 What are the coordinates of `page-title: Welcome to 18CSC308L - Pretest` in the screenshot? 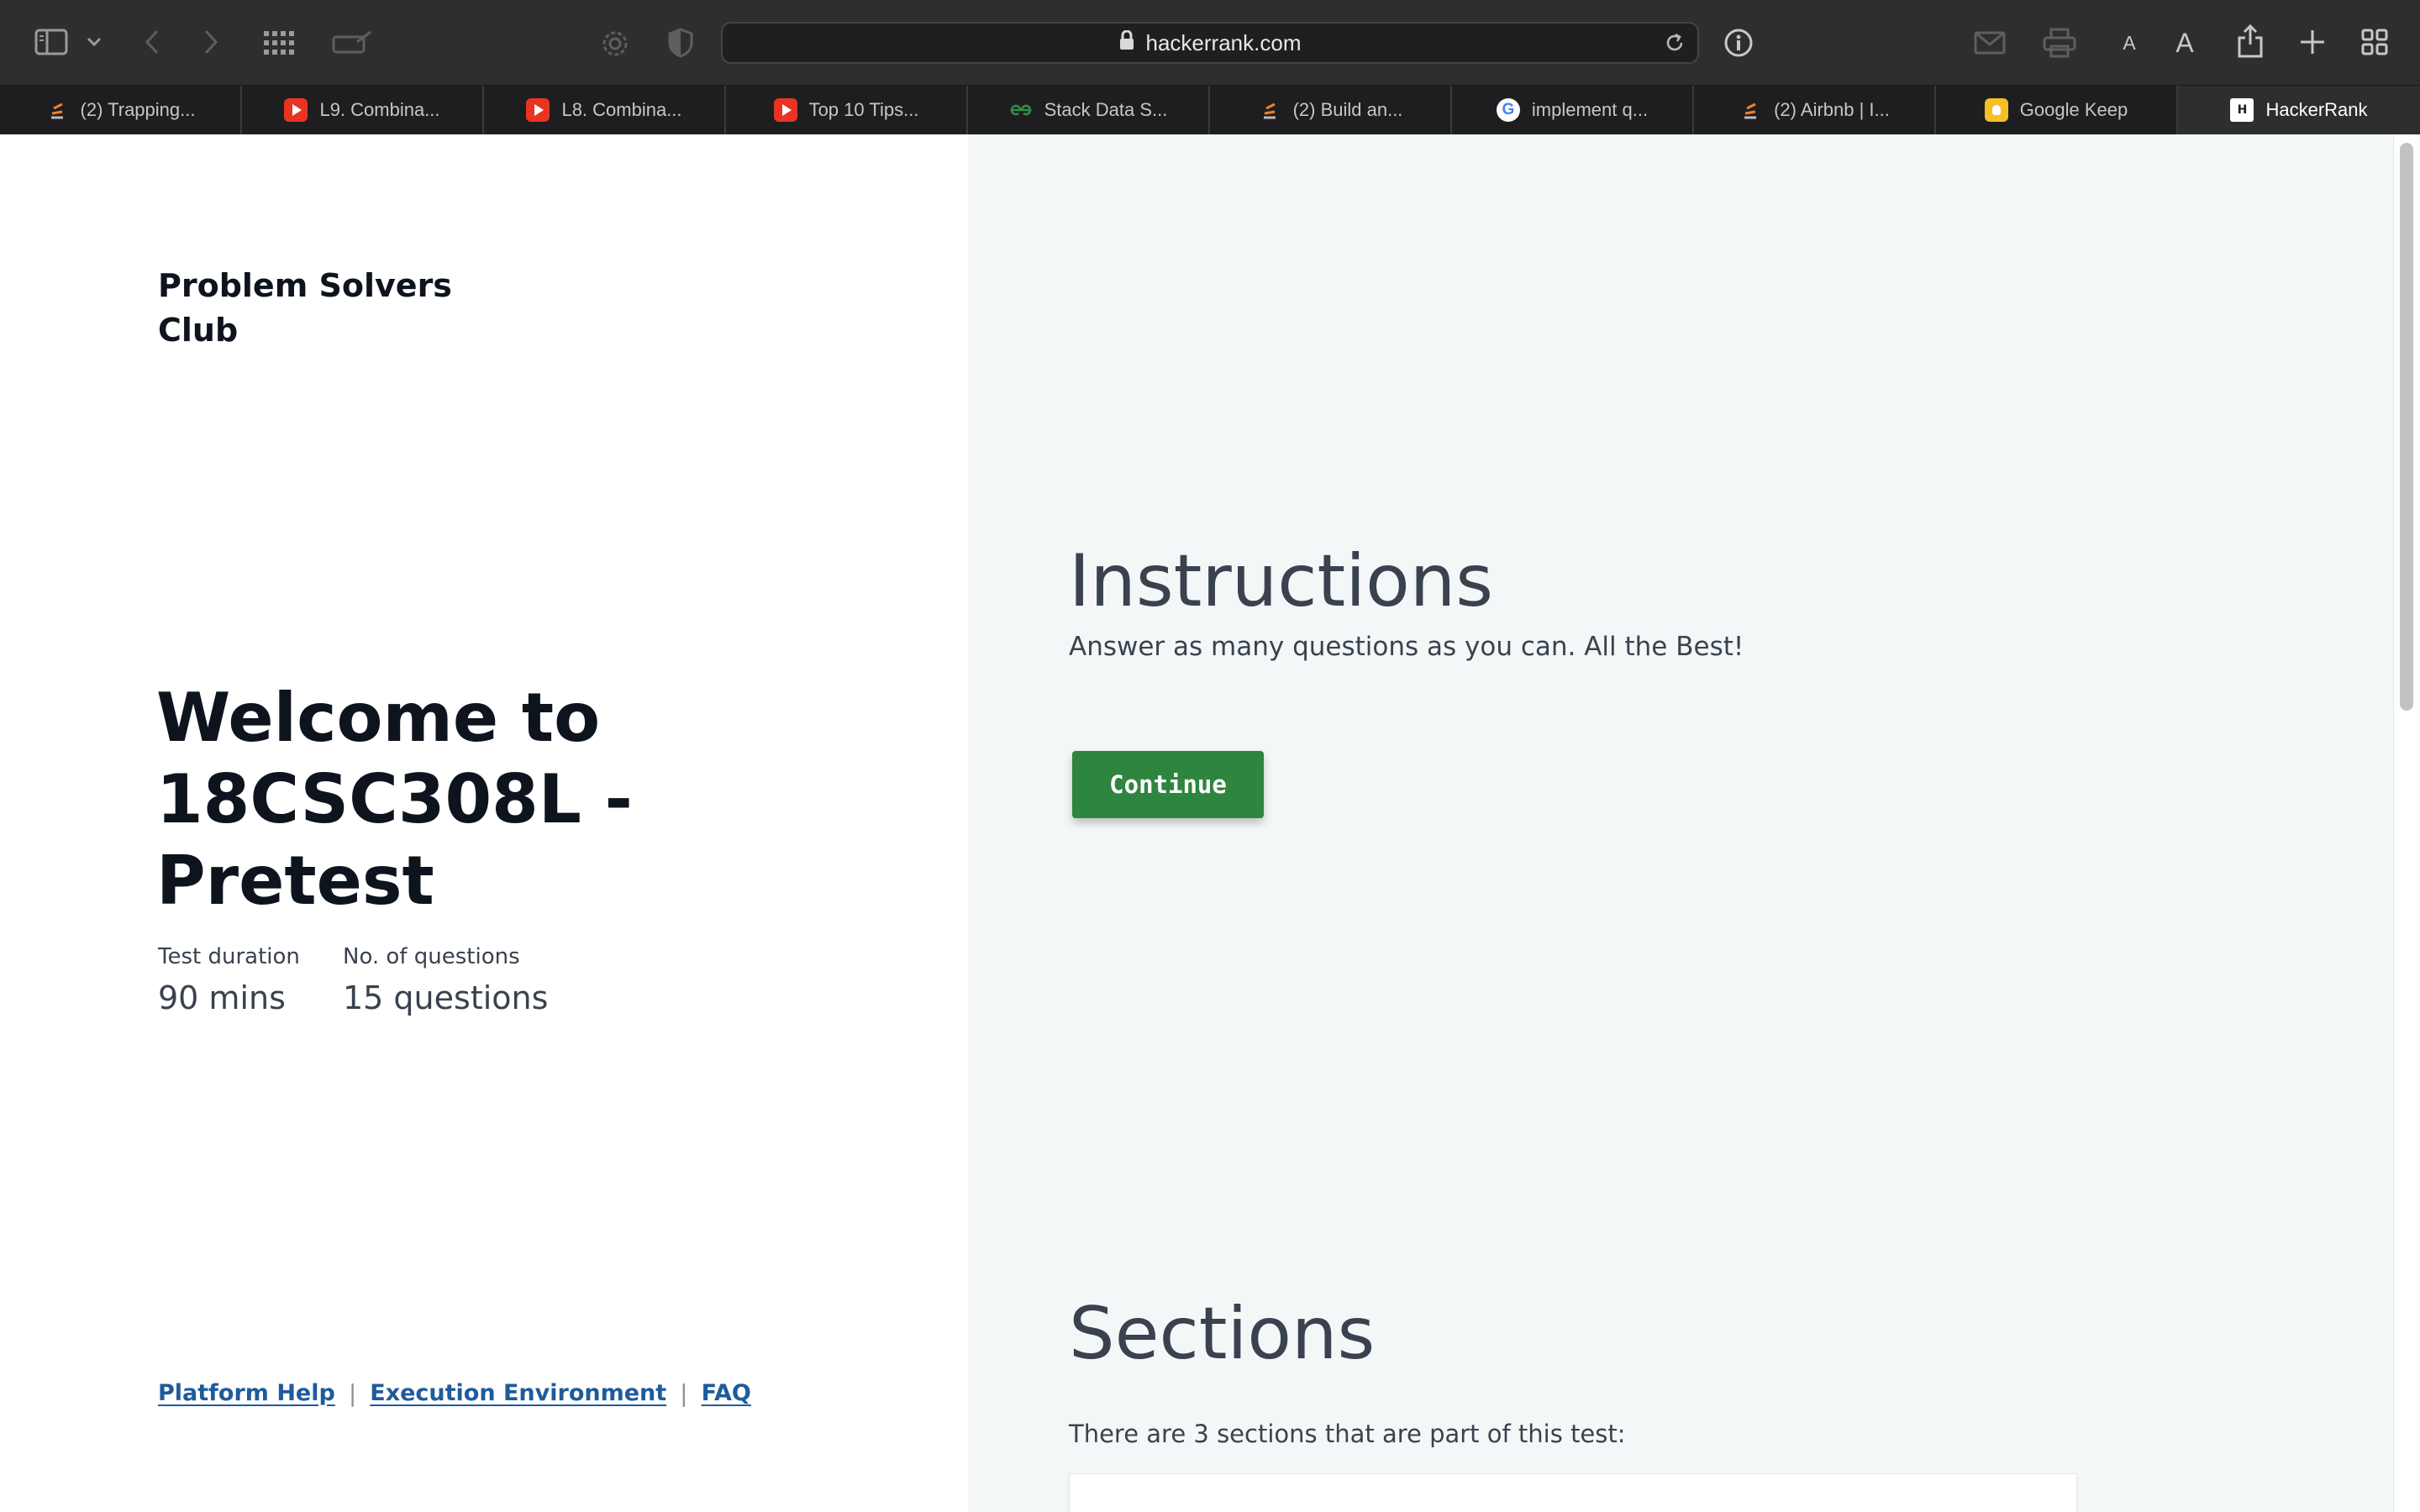 It's located at (394, 799).